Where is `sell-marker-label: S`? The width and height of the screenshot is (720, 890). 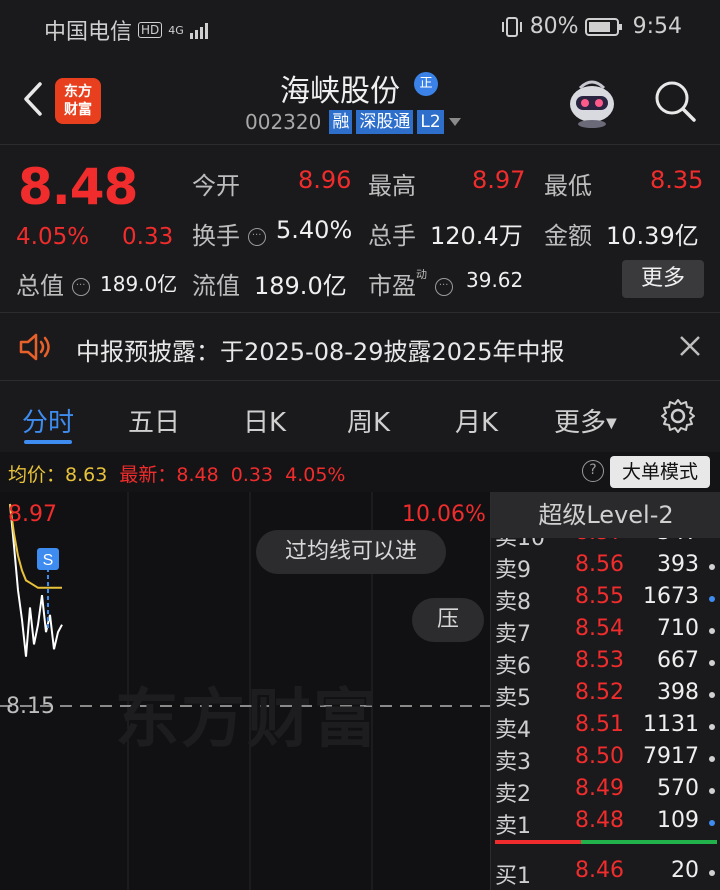
sell-marker-label: S is located at coordinates (48, 560).